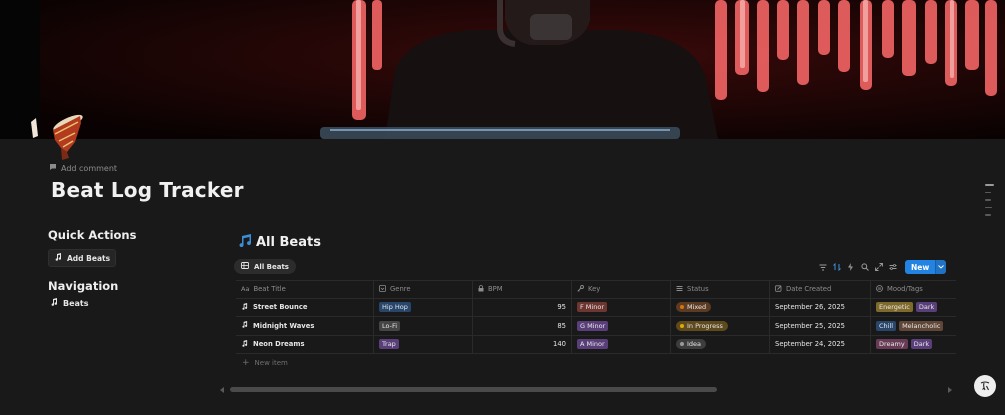 The image size is (1005, 415). What do you see at coordinates (280, 307) in the screenshot?
I see `beat-title: Street Bounce` at bounding box center [280, 307].